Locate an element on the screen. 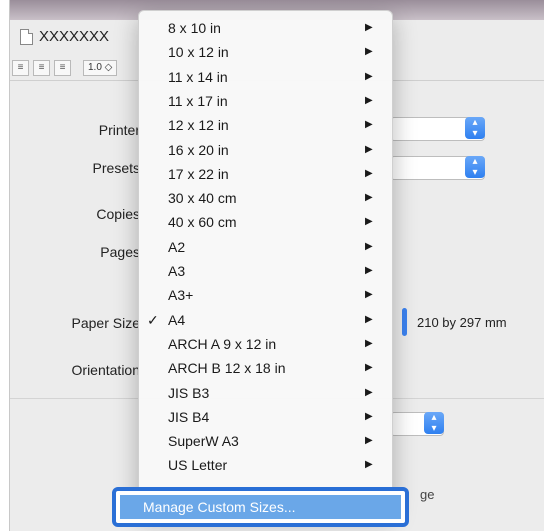 This screenshot has height=531, width=544. paper-size-popup-edge is located at coordinates (404, 322).